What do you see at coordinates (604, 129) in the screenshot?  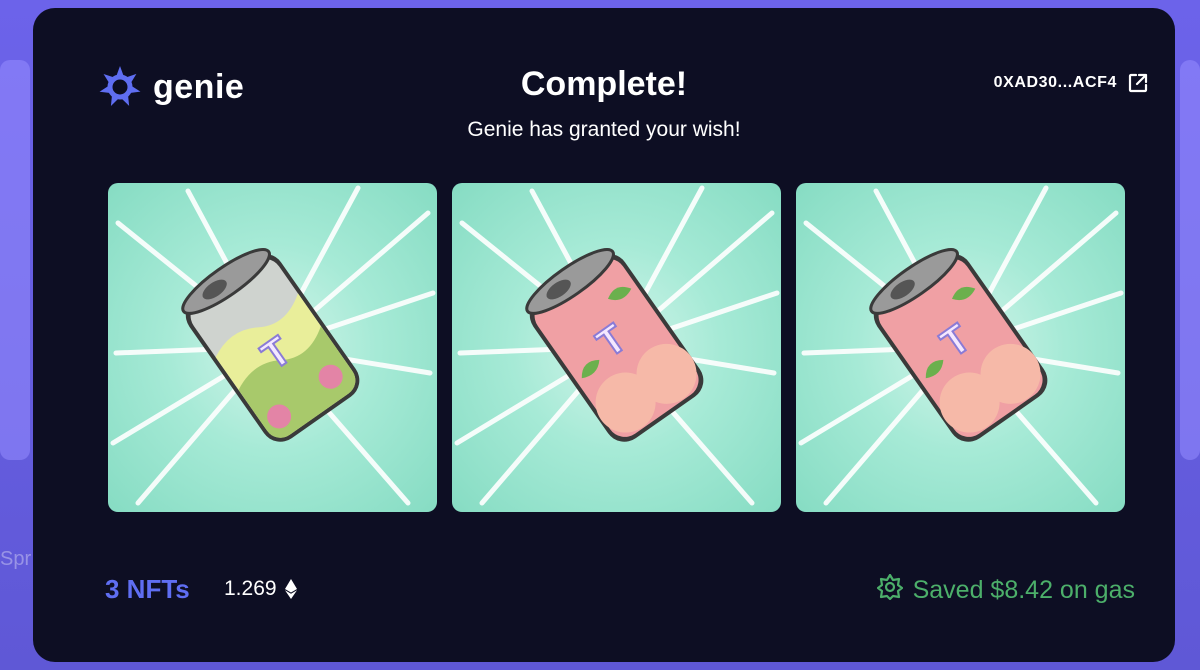 I see `modal-subtitle: Genie has granted your wish!` at bounding box center [604, 129].